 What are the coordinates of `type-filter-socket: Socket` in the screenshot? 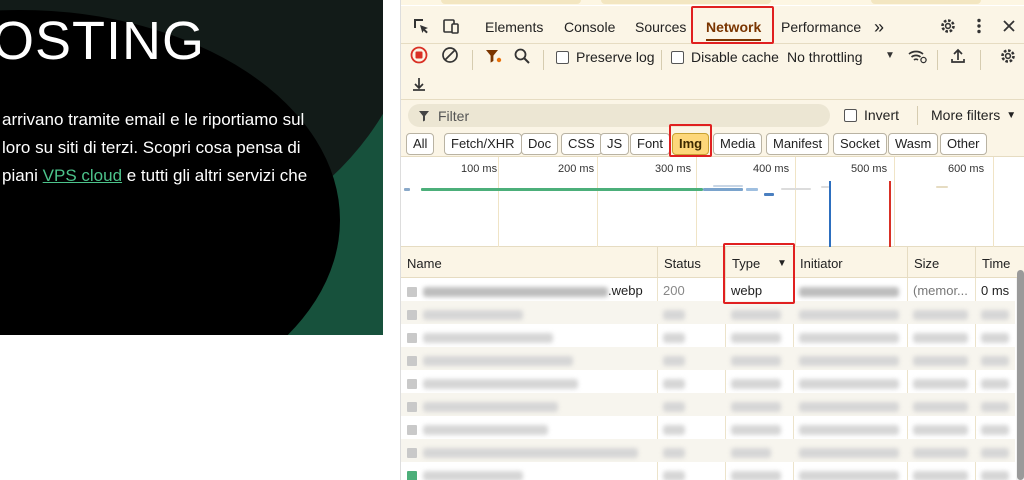 It's located at (860, 144).